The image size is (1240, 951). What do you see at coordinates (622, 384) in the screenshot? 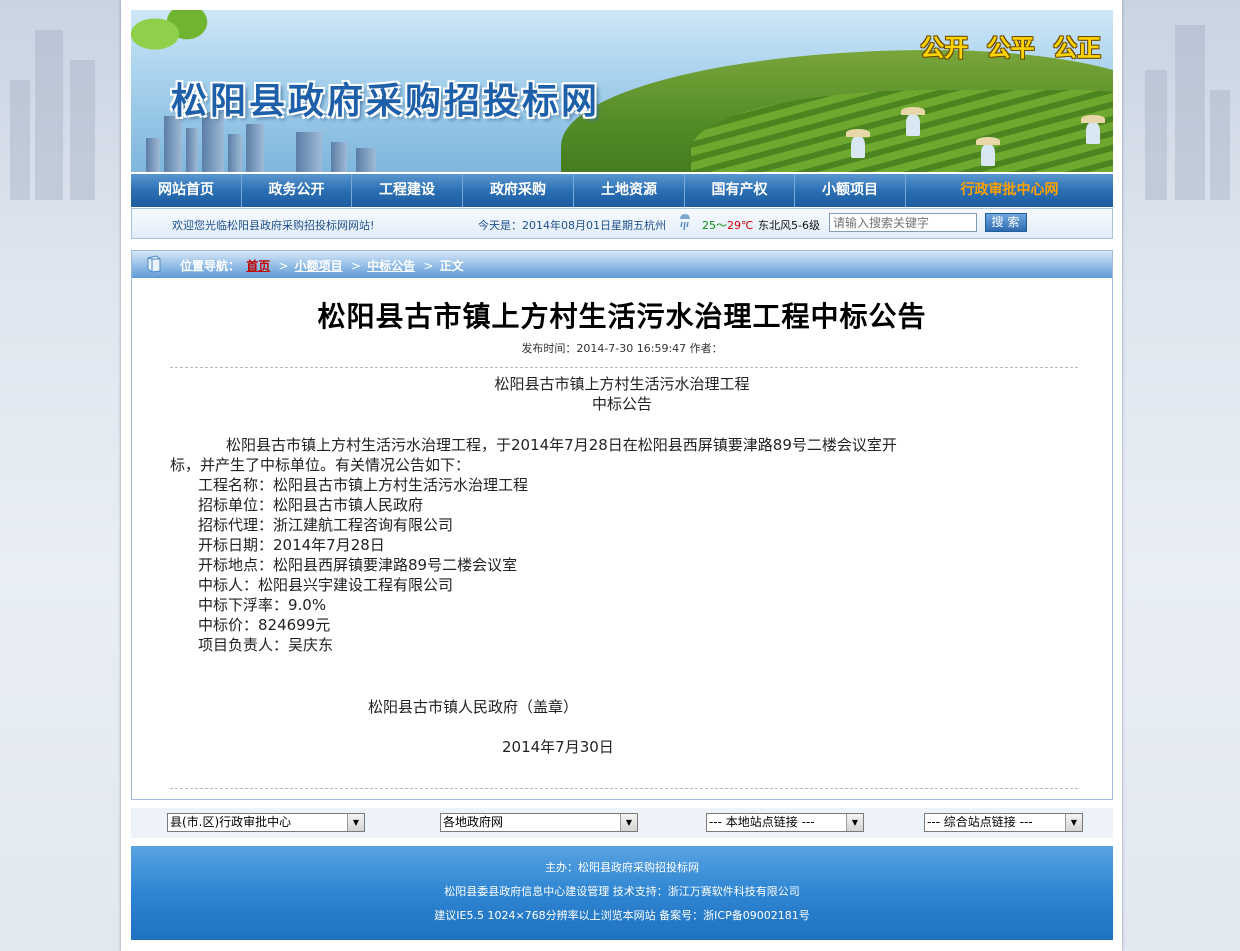
I see `article-heading-line1: 松阳县古市镇上方村生活污水治理工程` at bounding box center [622, 384].